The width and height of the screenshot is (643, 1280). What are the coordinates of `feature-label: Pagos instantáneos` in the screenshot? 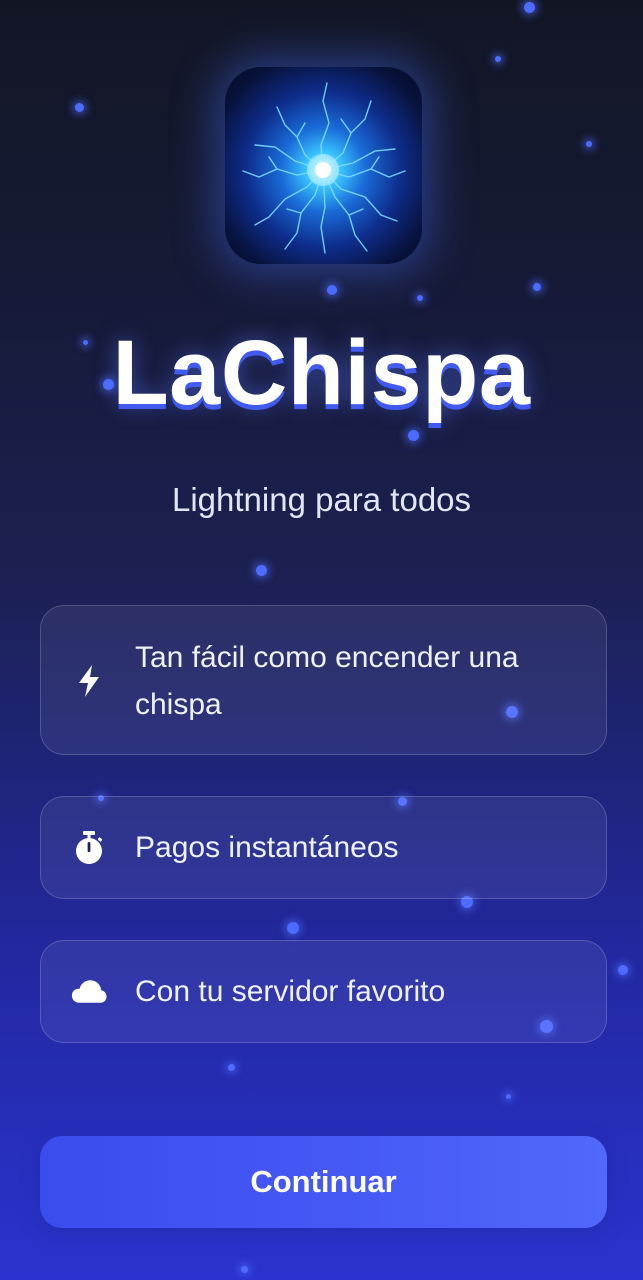 It's located at (267, 847).